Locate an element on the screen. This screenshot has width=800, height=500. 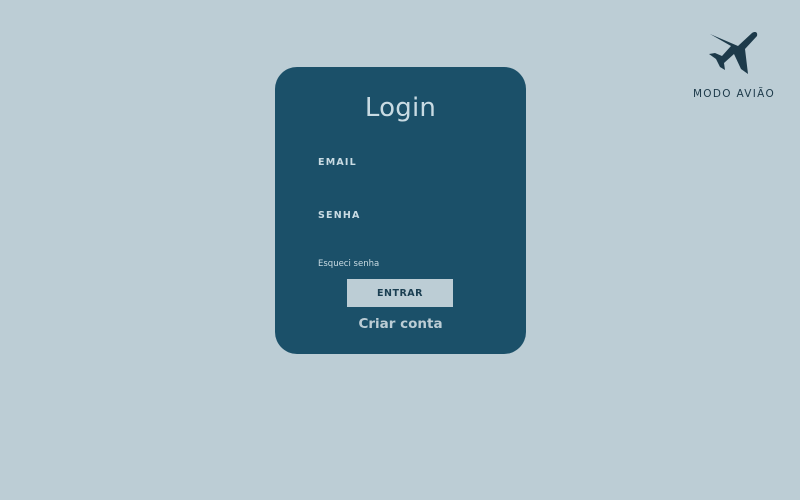
airplane-icon is located at coordinates (733, 53).